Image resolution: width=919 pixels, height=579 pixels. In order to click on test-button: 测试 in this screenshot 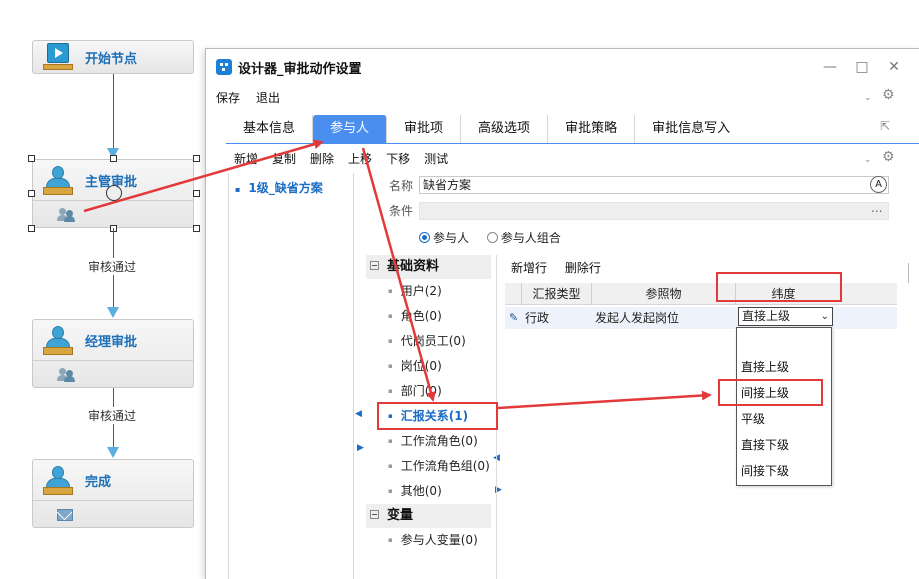, I will do `click(436, 158)`.